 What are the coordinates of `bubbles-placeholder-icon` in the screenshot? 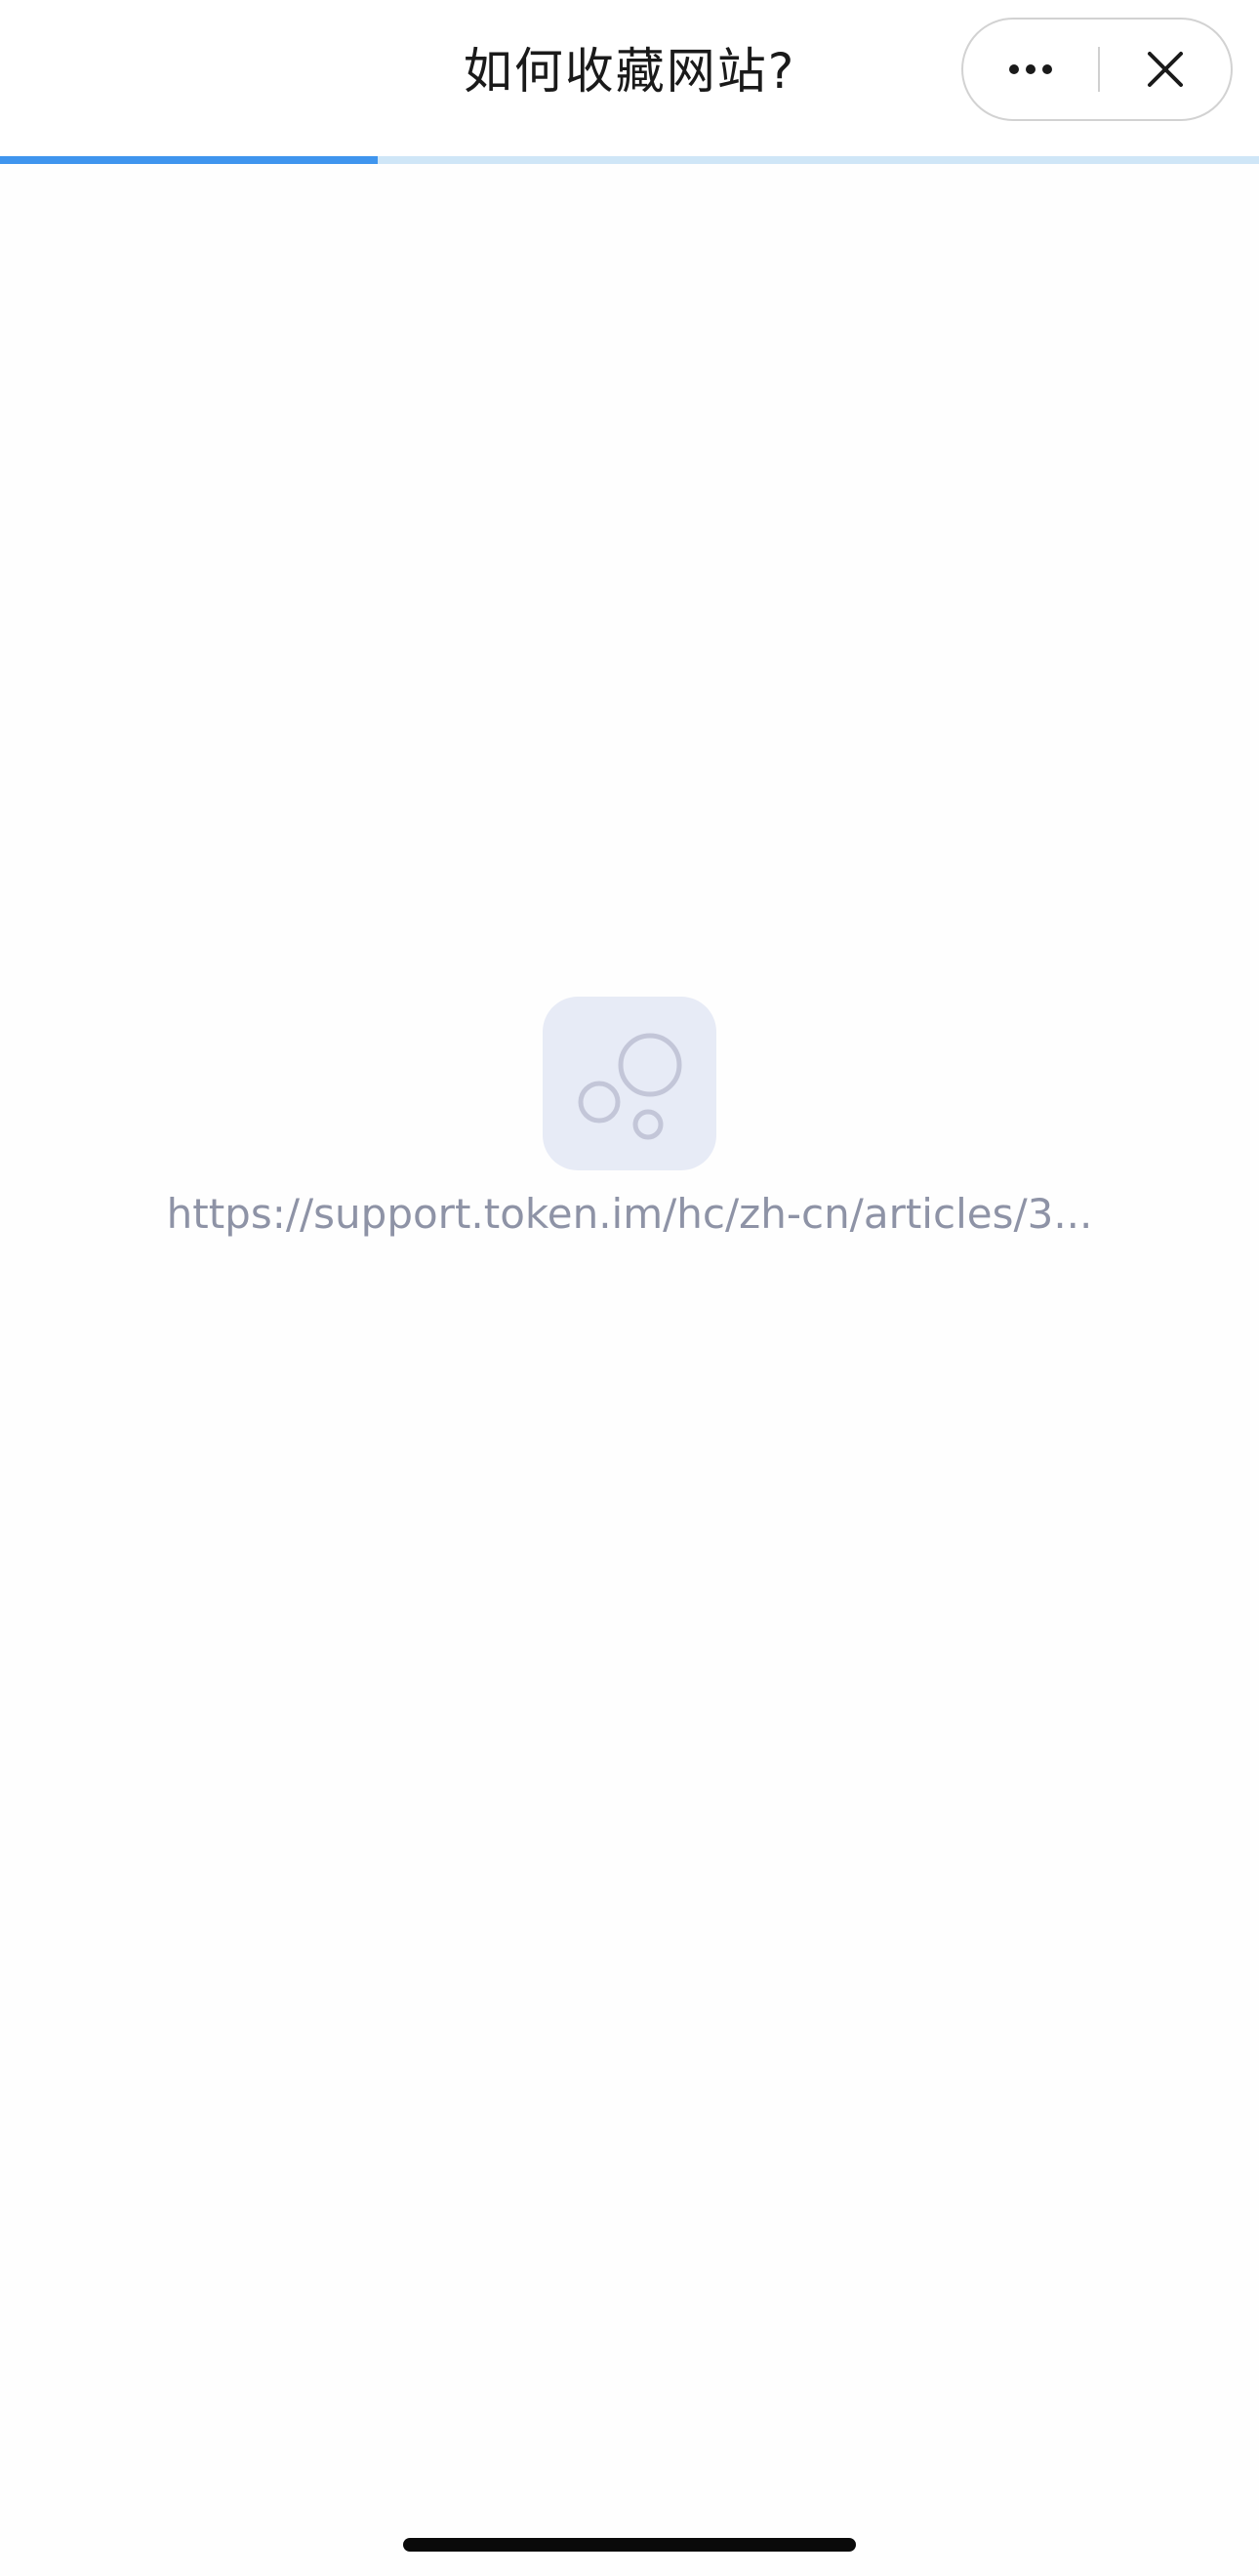 It's located at (629, 1083).